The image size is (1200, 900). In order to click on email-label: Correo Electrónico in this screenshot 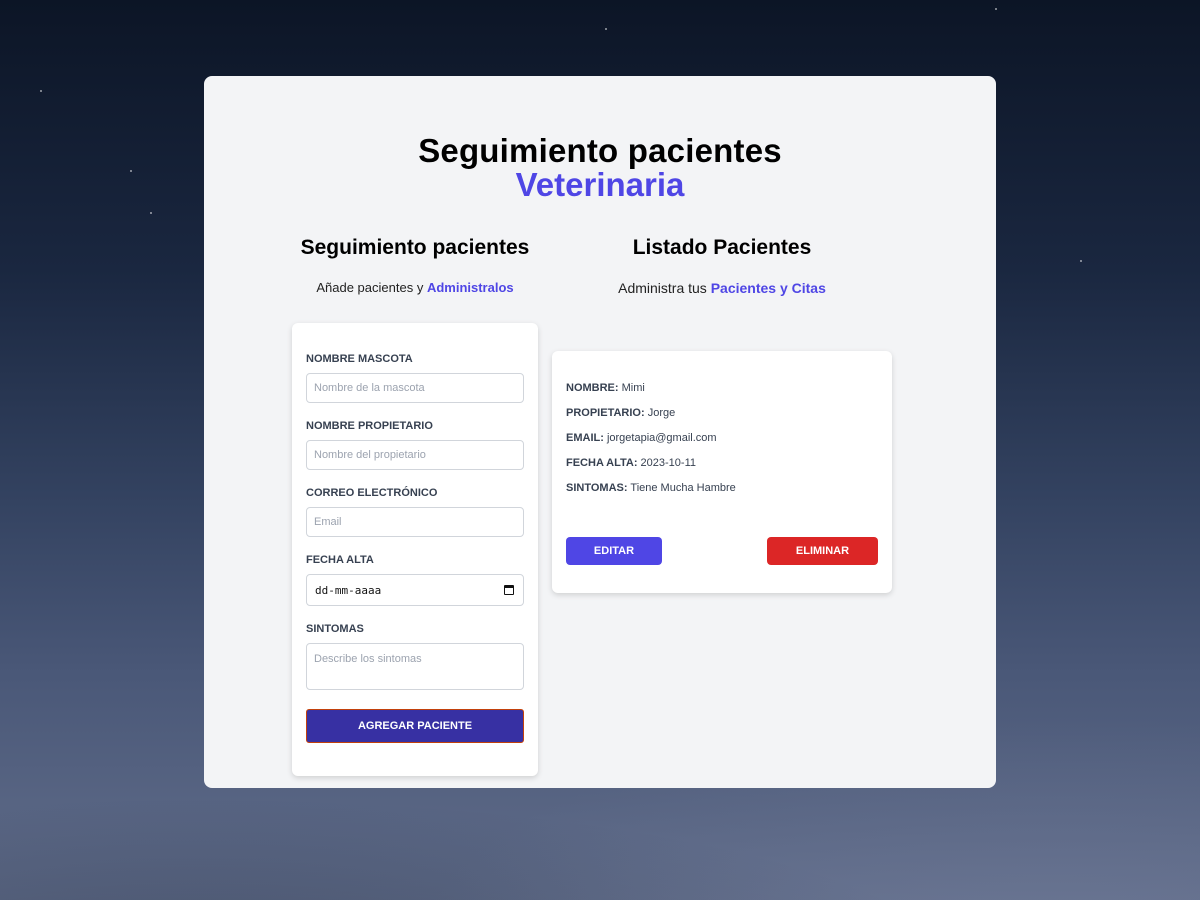, I will do `click(372, 493)`.